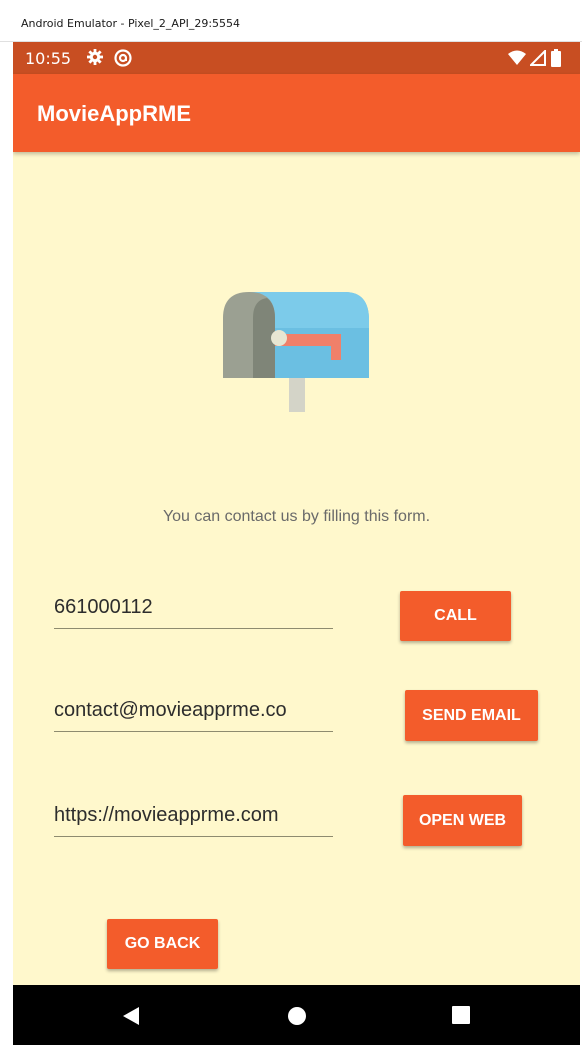  Describe the element at coordinates (517, 60) in the screenshot. I see `wifi-icon` at that location.